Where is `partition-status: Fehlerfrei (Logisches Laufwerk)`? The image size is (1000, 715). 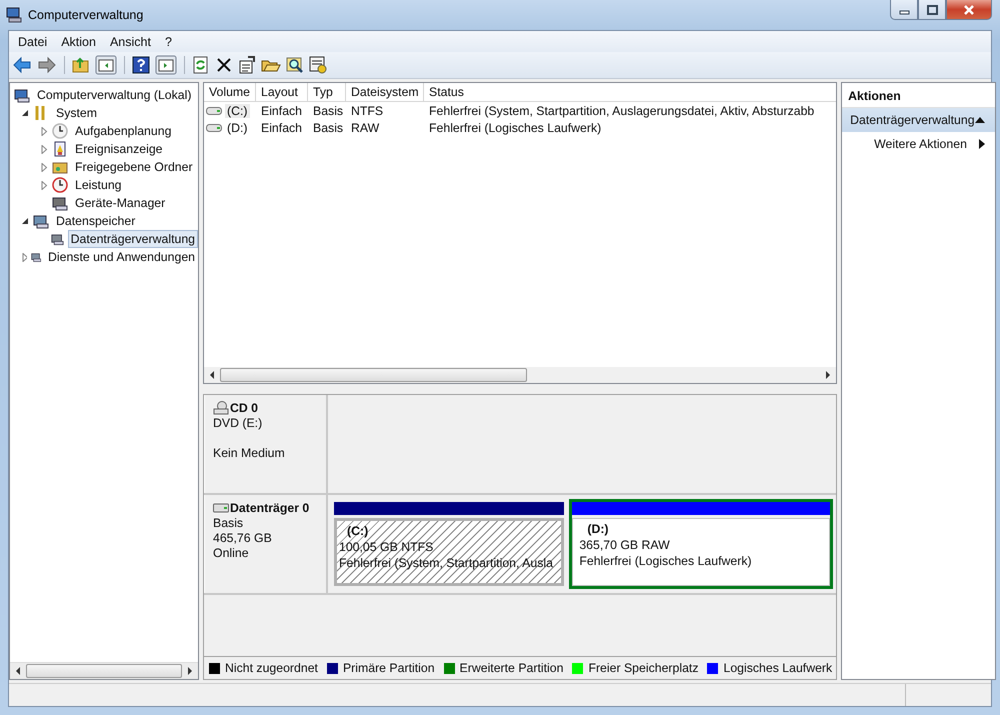 partition-status: Fehlerfrei (Logisches Laufwerk) is located at coordinates (666, 561).